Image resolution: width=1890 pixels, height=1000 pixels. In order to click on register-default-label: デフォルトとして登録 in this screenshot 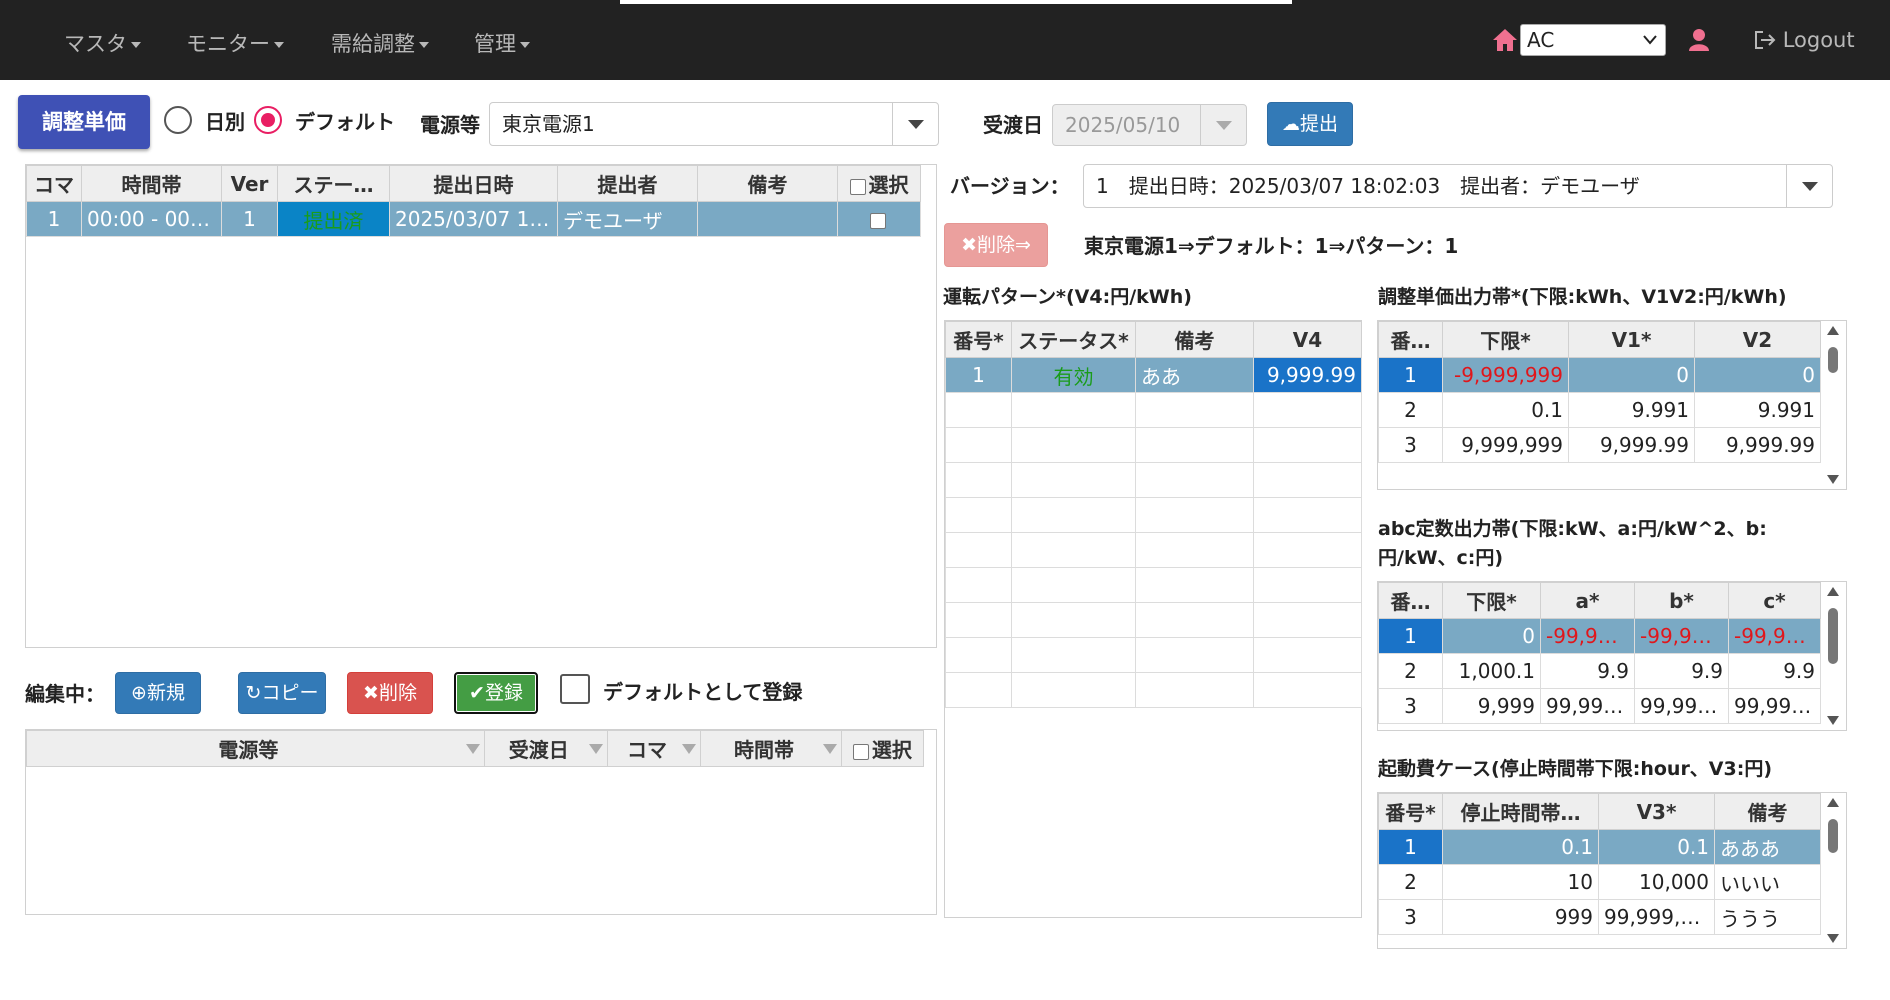, I will do `click(703, 692)`.